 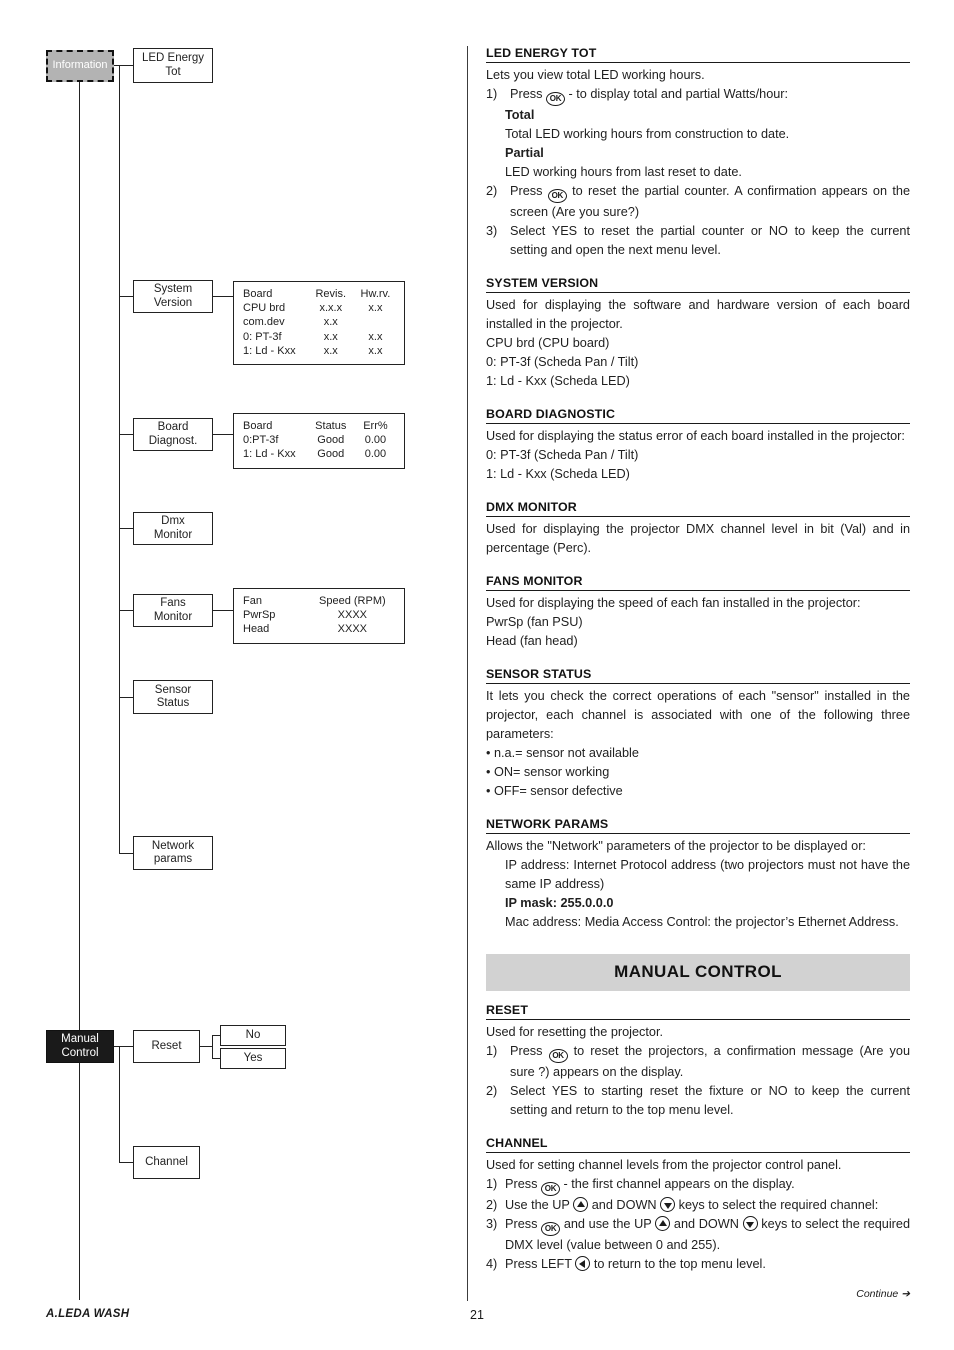 I want to click on diagram-node-yes: Yes, so click(x=253, y=1058).